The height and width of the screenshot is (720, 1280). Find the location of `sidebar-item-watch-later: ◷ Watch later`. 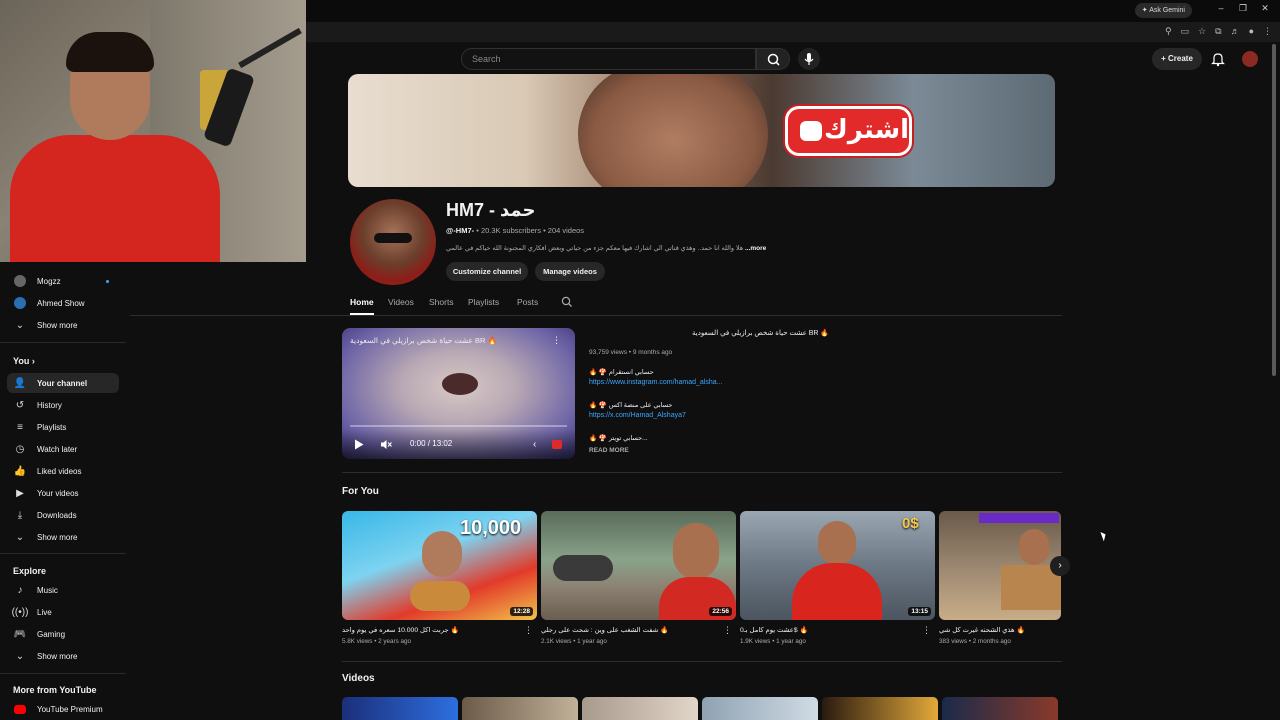

sidebar-item-watch-later: ◷ Watch later is located at coordinates (63, 449).